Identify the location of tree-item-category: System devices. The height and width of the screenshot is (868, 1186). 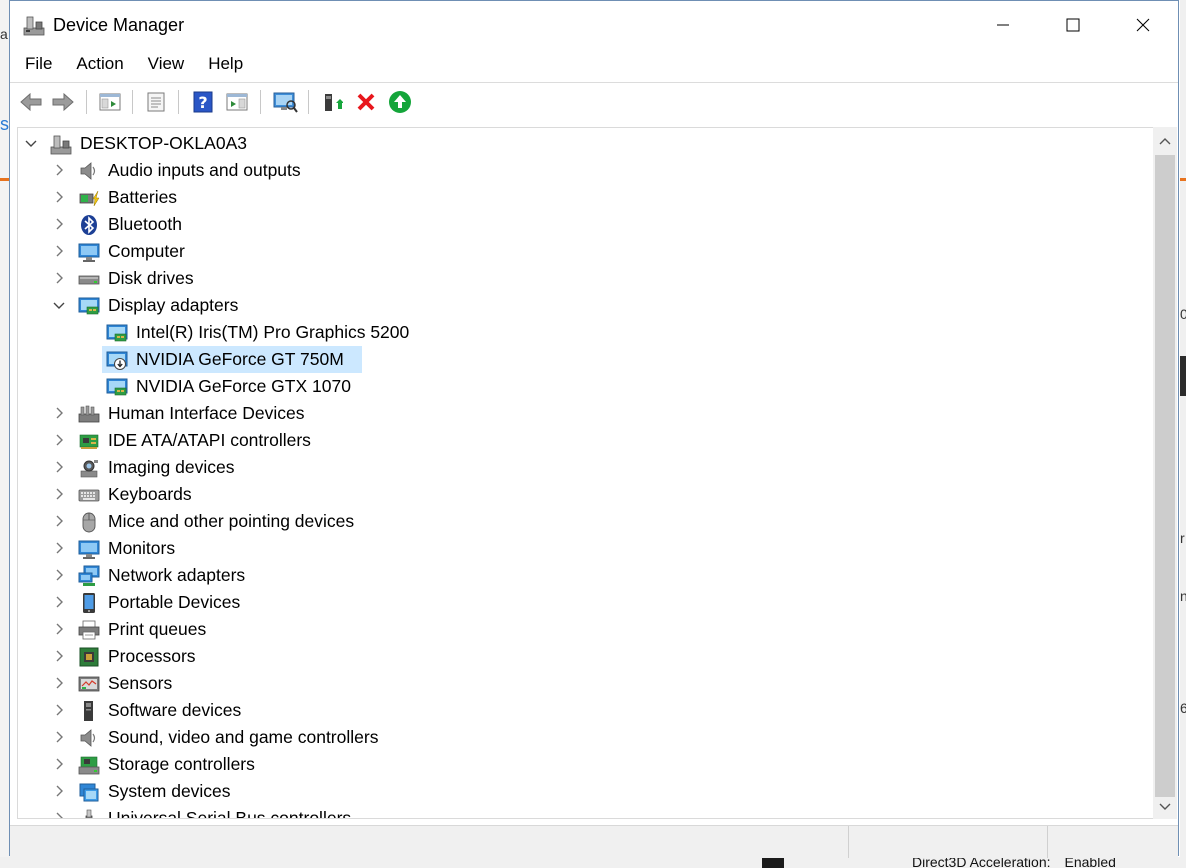
(585, 791).